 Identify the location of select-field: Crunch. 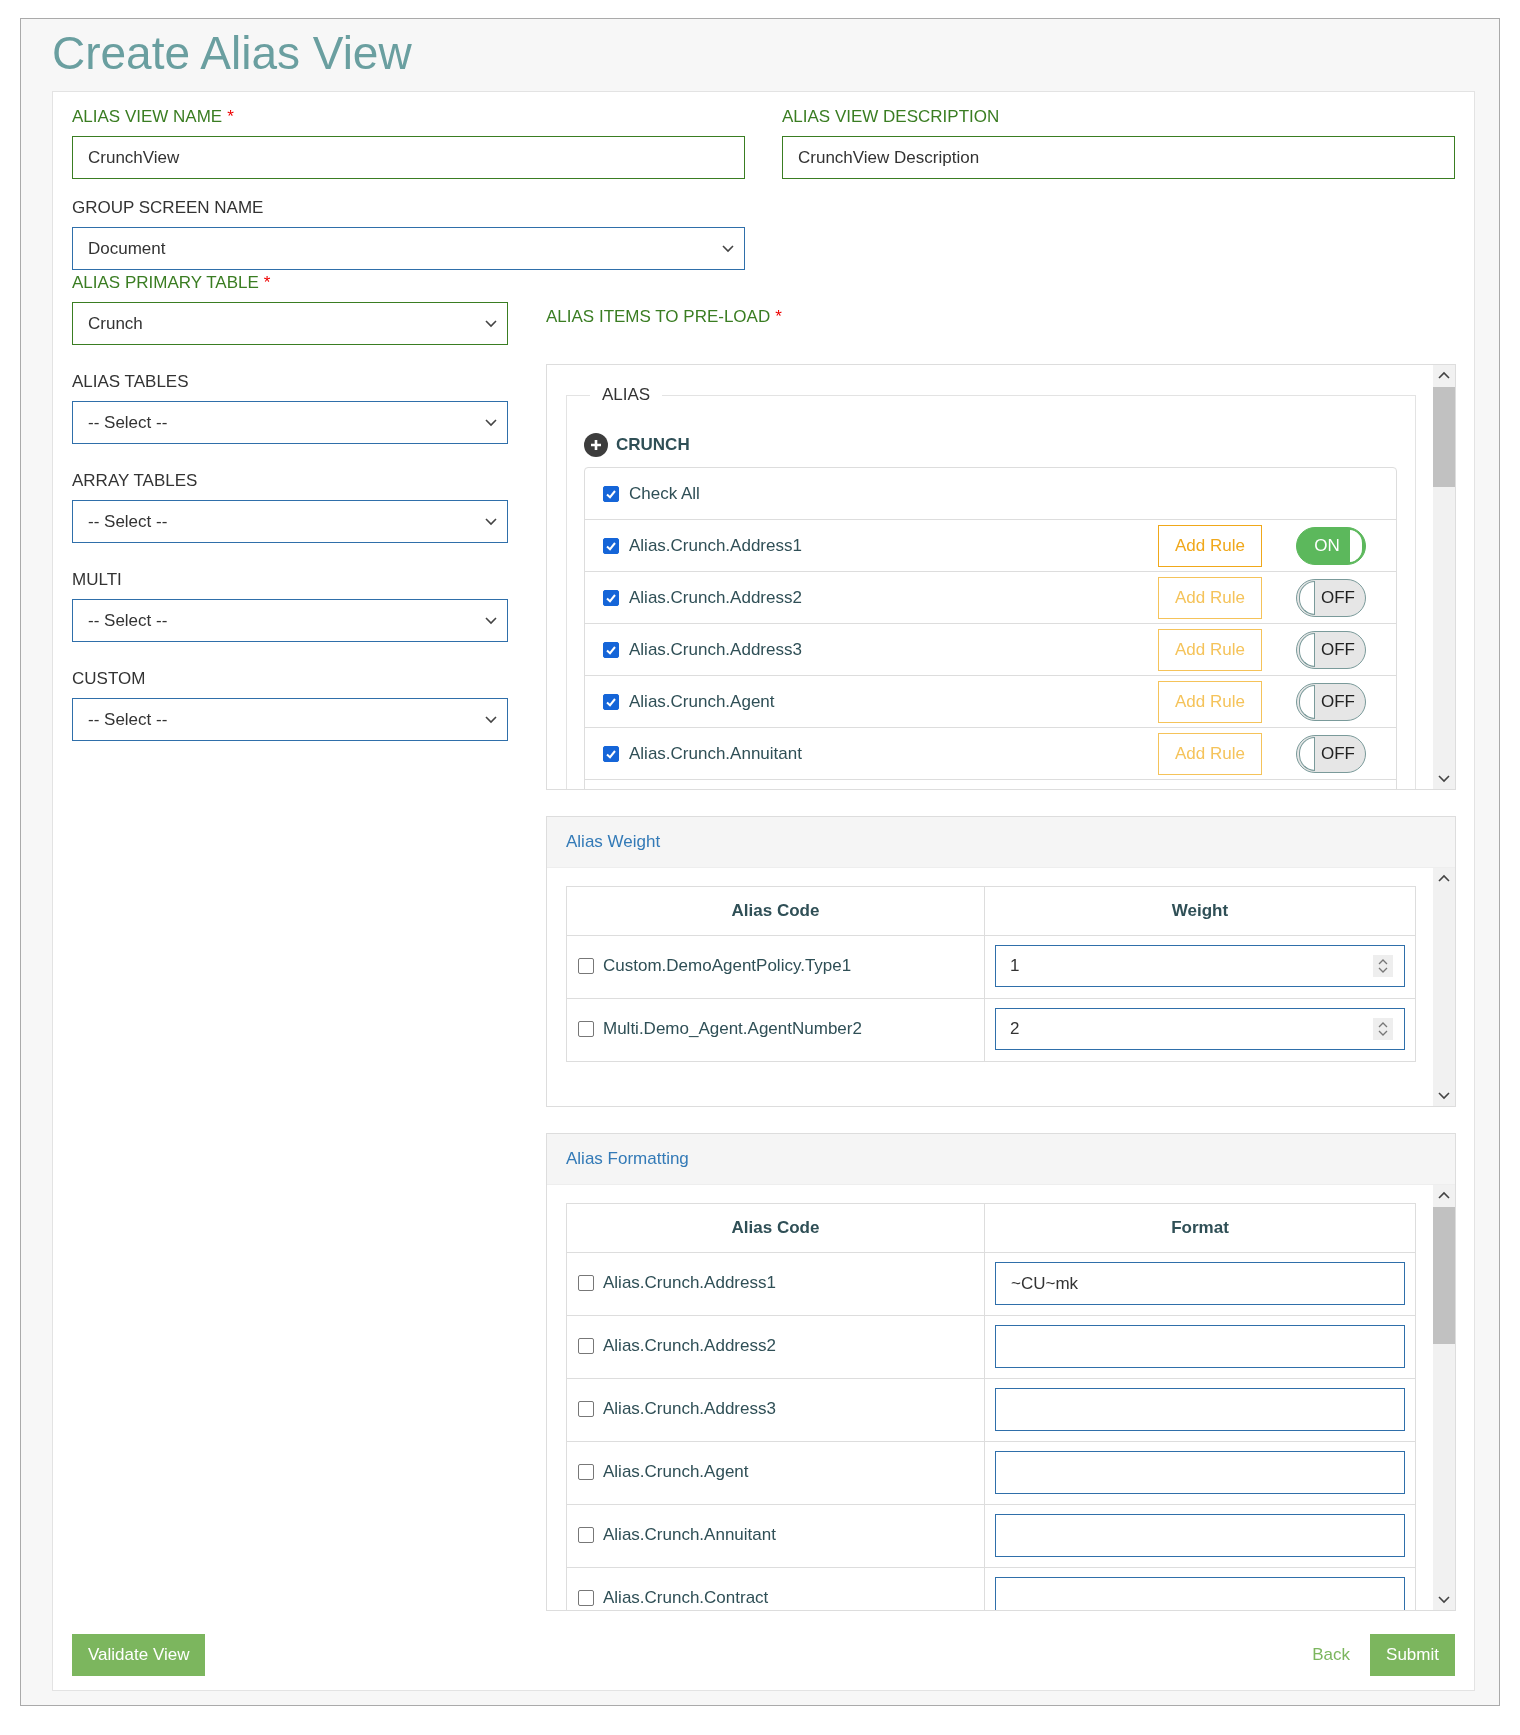
(290, 323).